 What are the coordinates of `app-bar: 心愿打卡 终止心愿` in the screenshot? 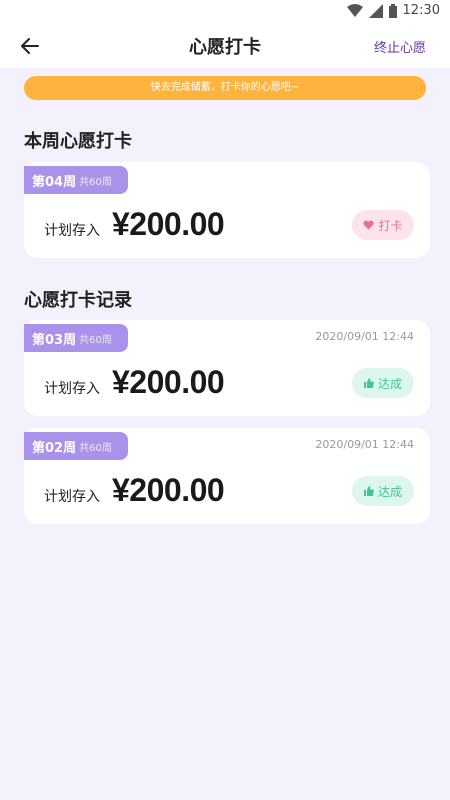 It's located at (225, 46).